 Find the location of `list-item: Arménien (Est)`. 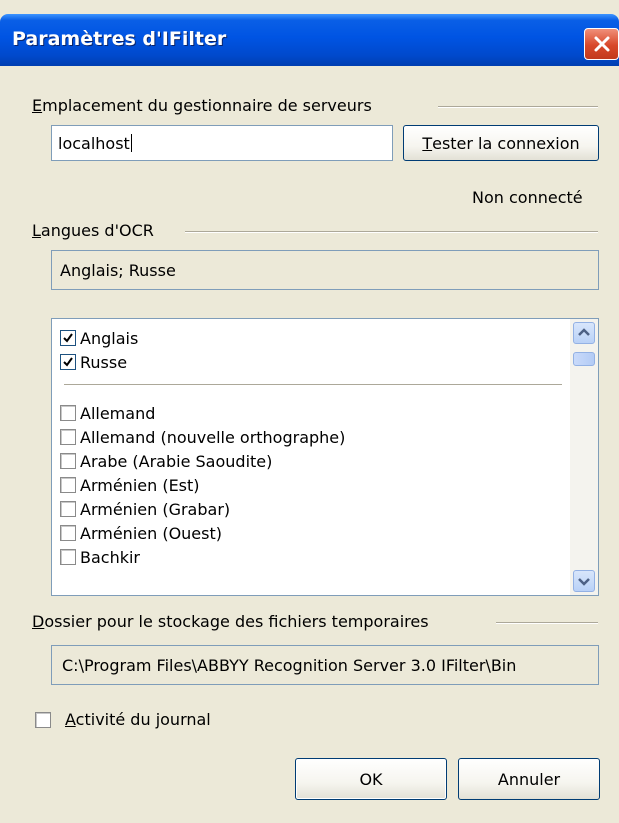

list-item: Arménien (Est) is located at coordinates (130, 485).